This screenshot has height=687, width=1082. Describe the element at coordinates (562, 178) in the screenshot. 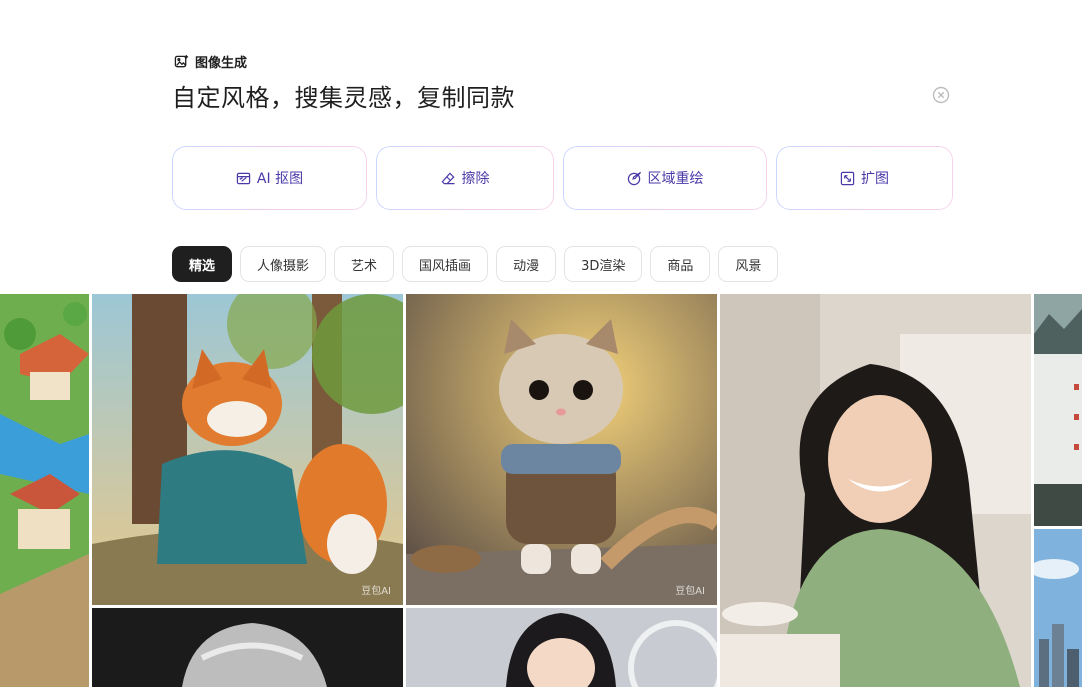

I see `tool-row: AI 抠图 擦除 区域重绘 扩图` at that location.